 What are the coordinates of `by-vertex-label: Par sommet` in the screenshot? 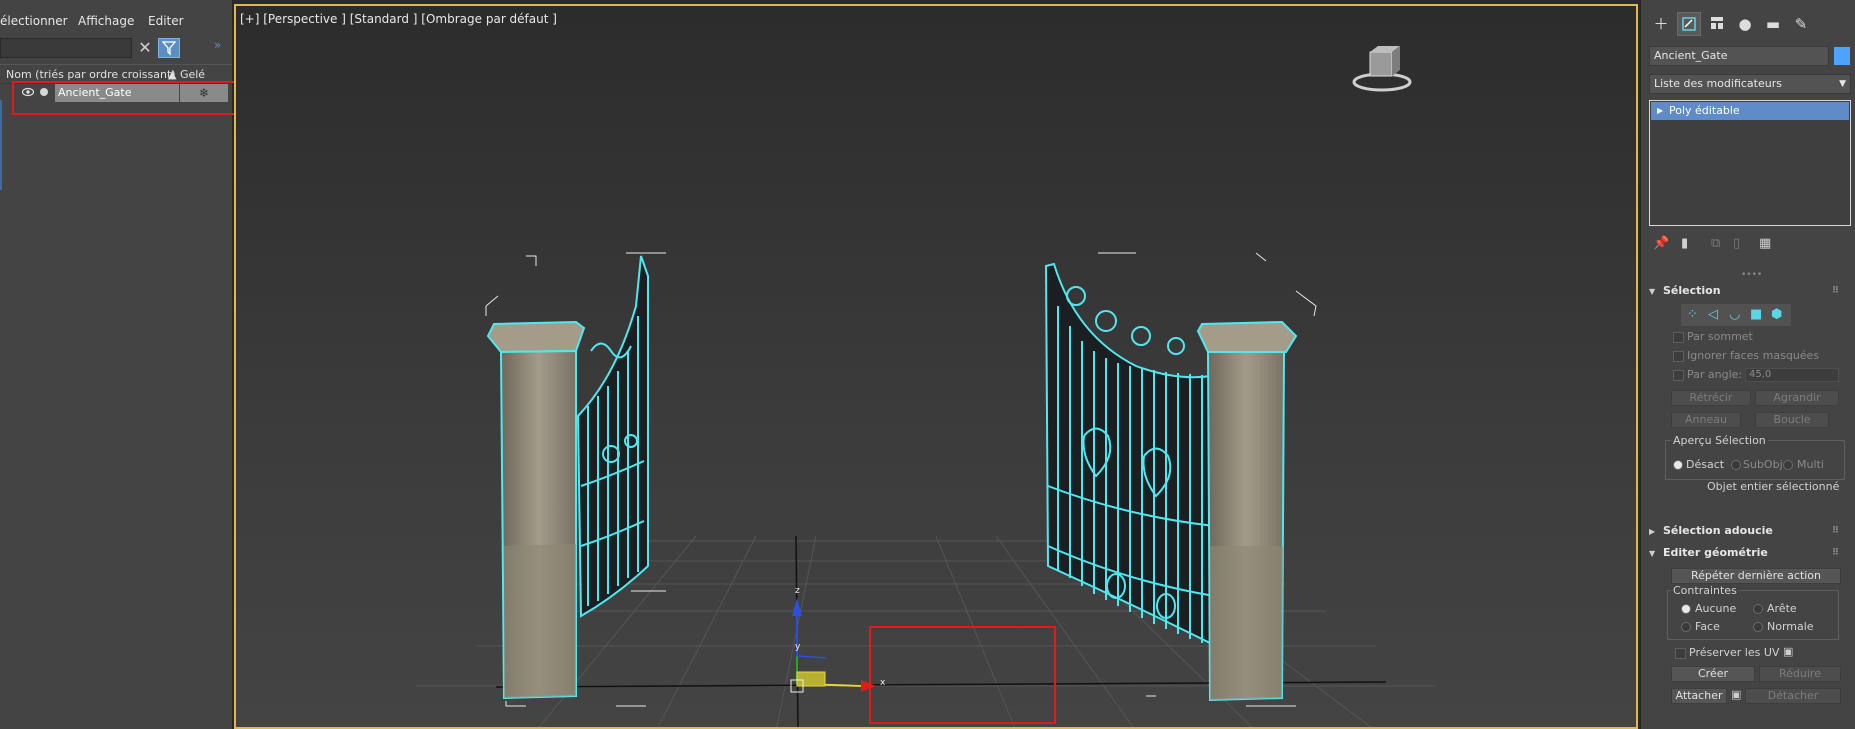 It's located at (1720, 336).